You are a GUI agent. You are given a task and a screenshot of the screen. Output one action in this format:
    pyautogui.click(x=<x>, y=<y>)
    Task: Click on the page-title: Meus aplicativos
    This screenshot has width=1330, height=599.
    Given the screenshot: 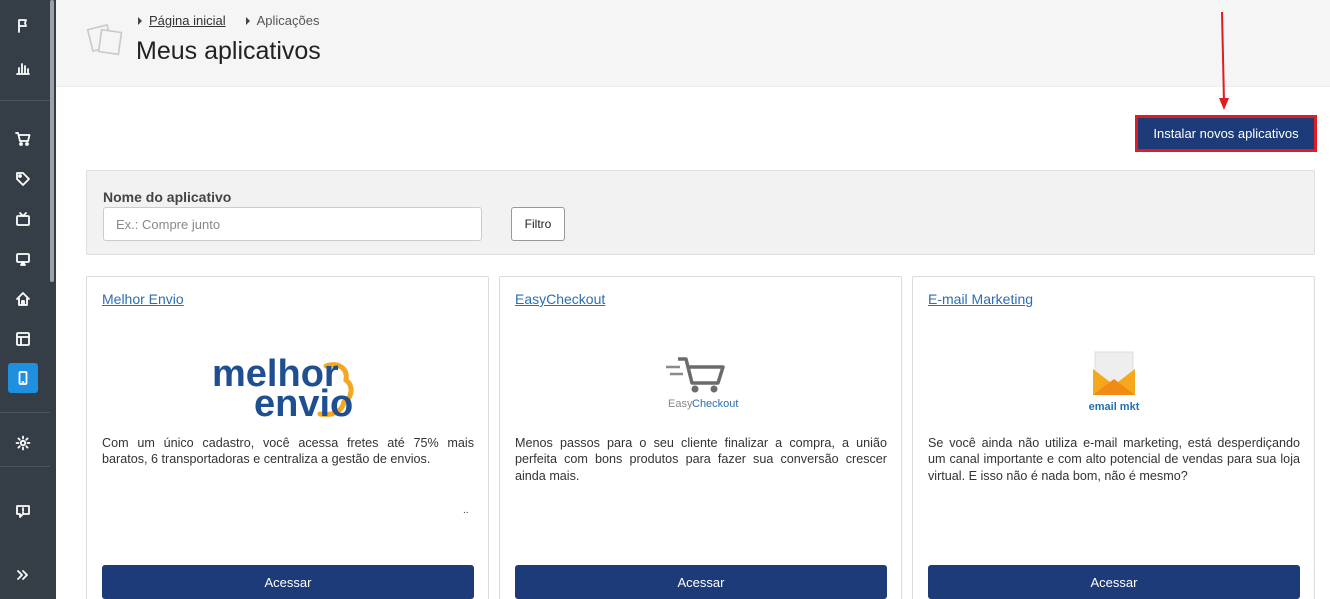 What is the action you would take?
    pyautogui.click(x=228, y=51)
    